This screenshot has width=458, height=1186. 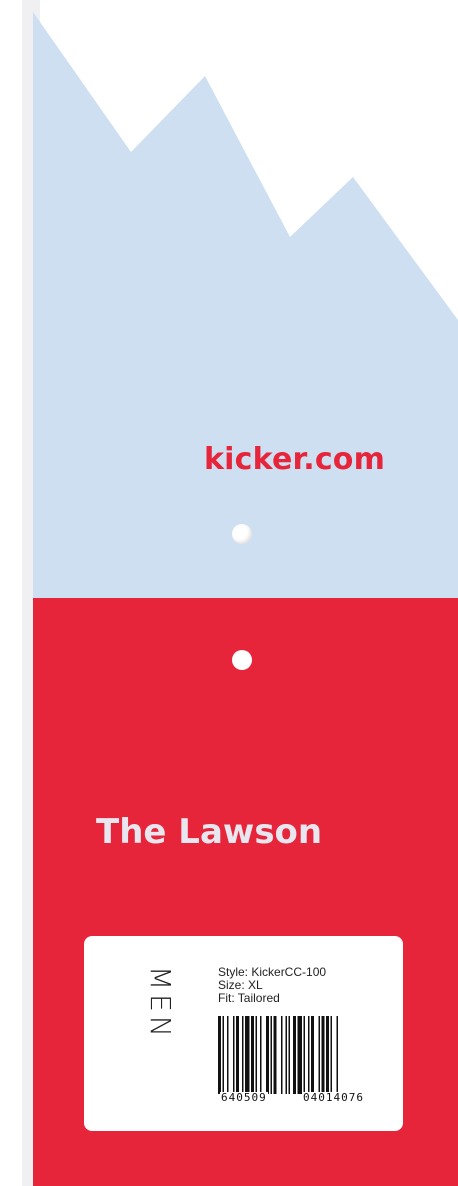 I want to click on barcode-number-right: 04014076, so click(x=333, y=1097).